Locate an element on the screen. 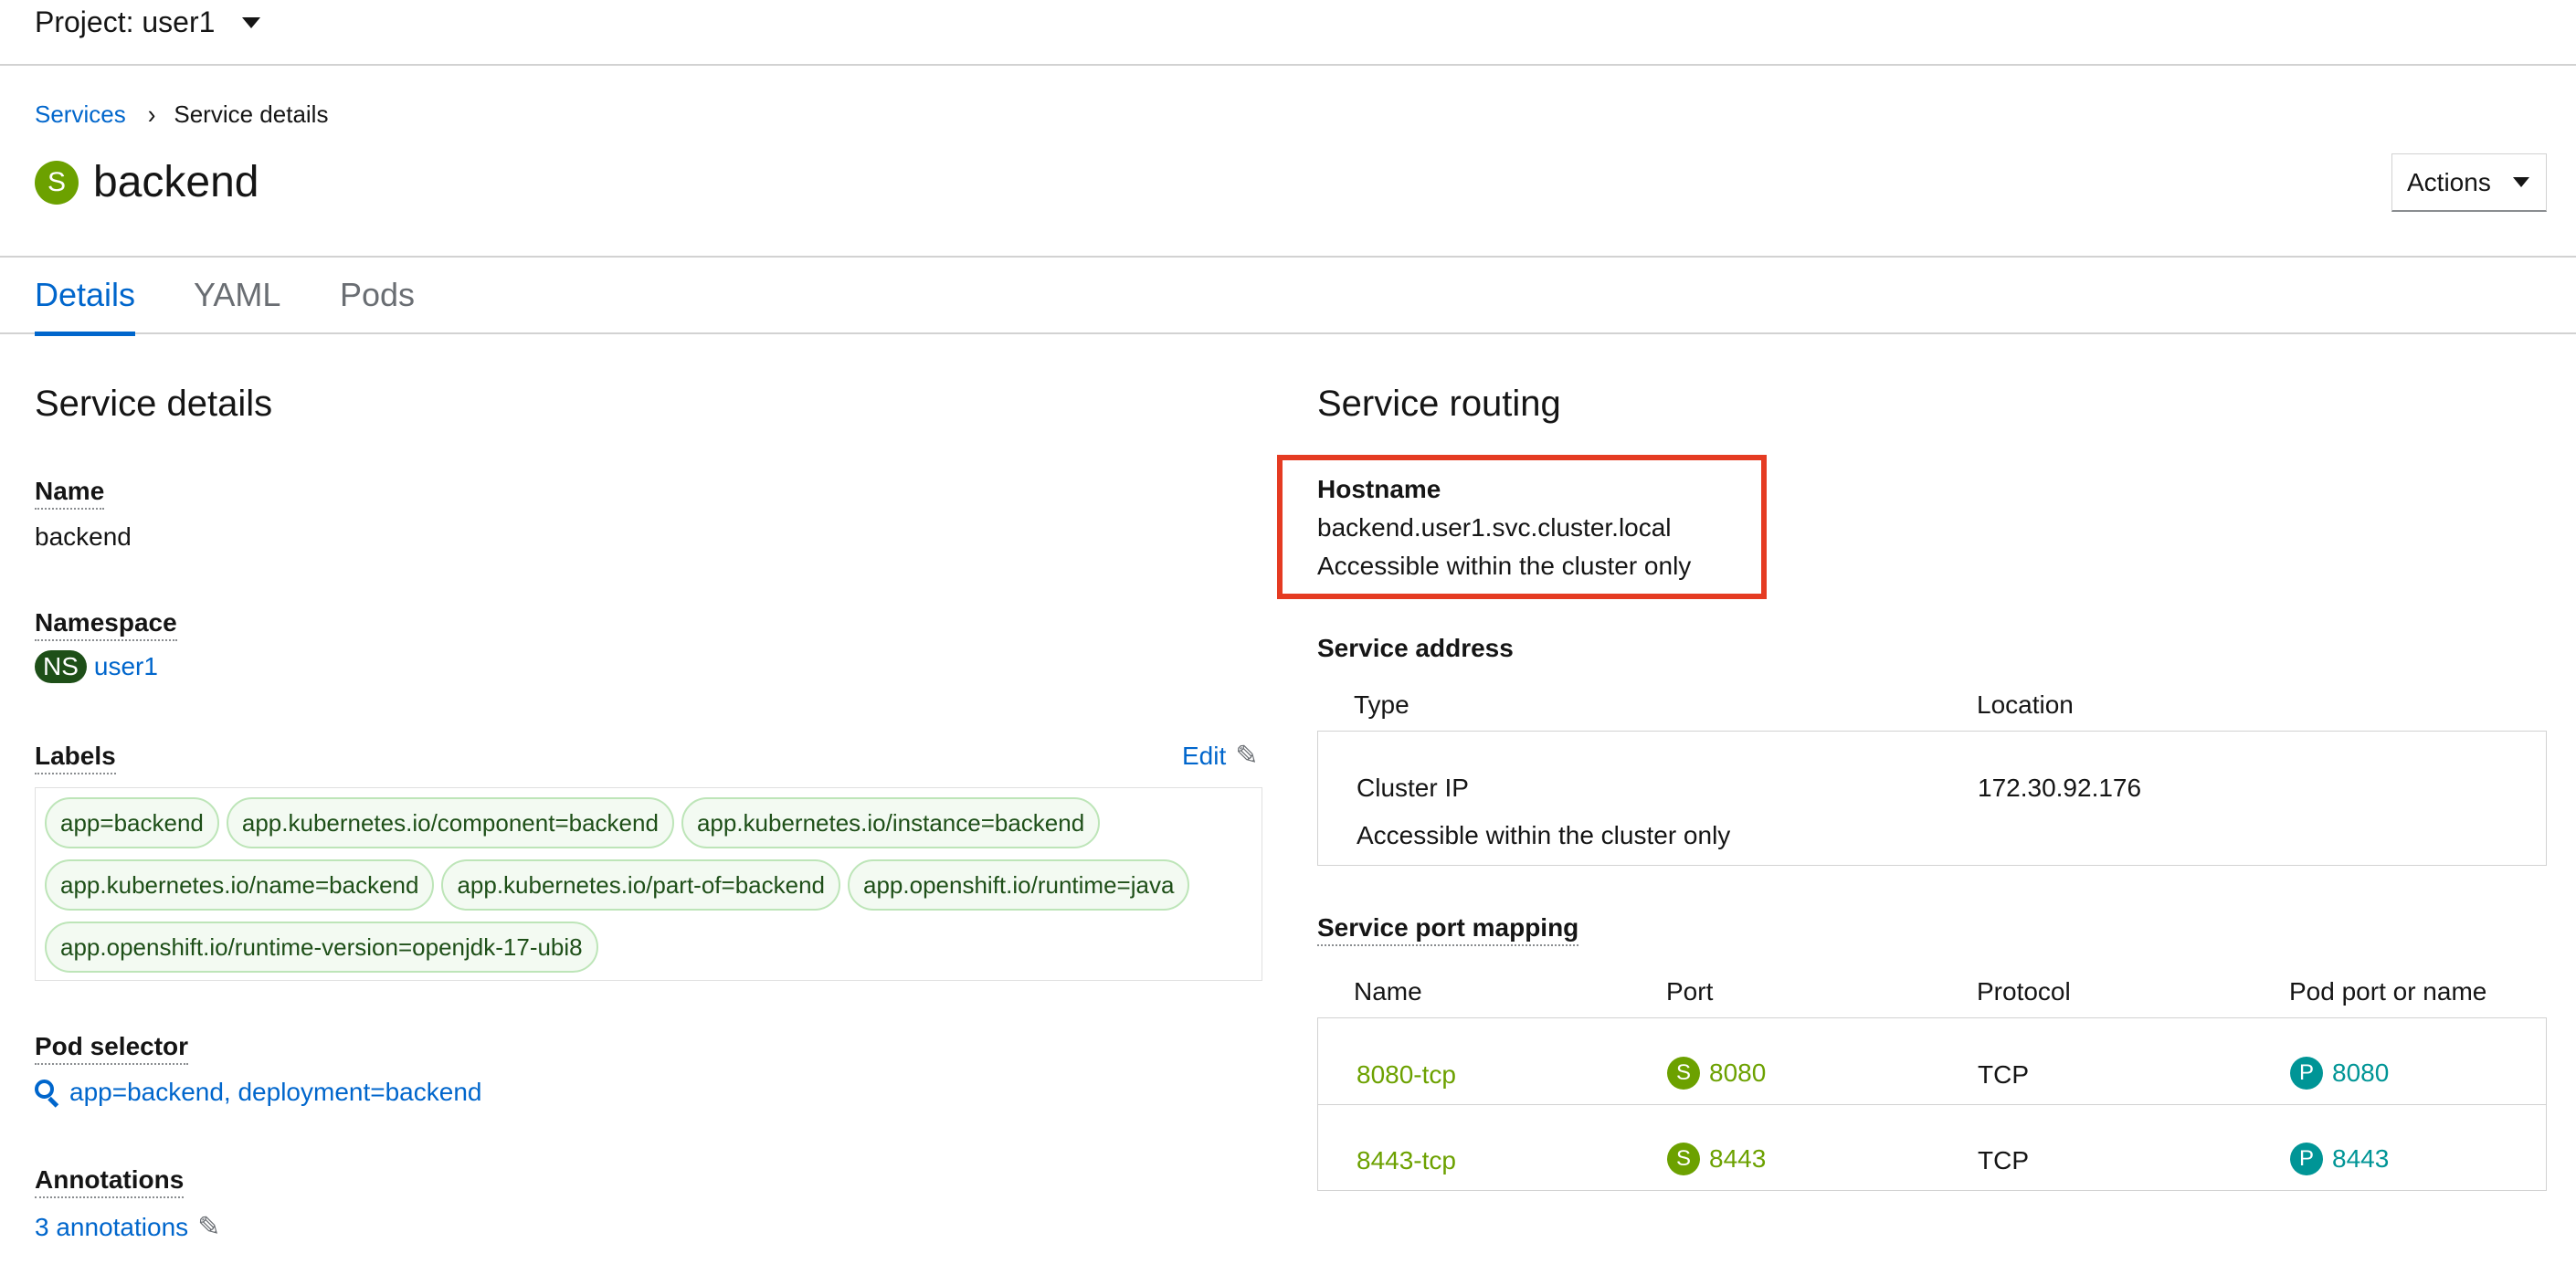 The height and width of the screenshot is (1264, 2576). pod-selector-term: Pod selector is located at coordinates (112, 1049).